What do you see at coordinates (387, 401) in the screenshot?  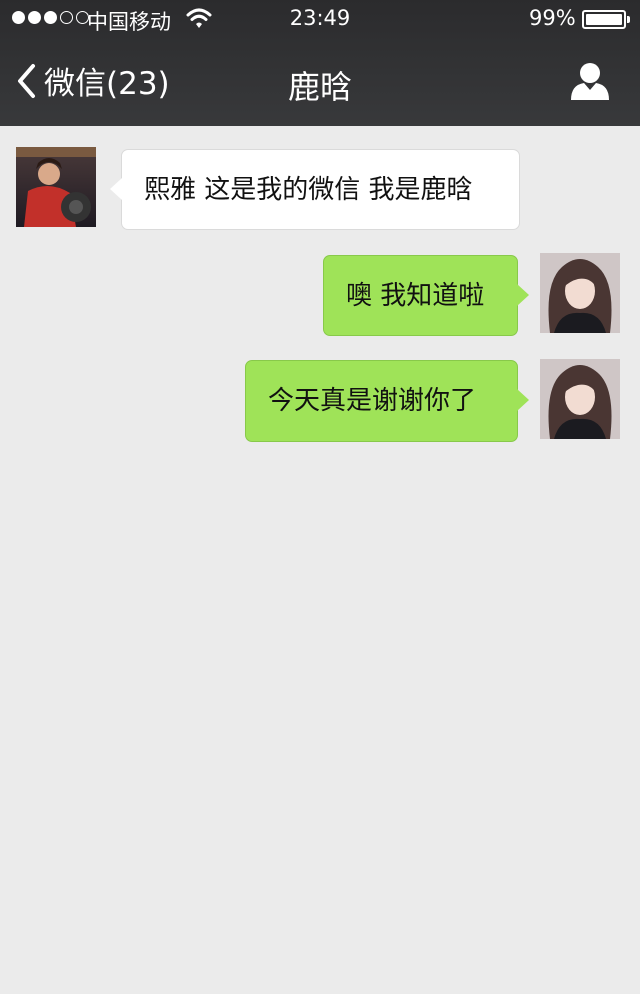 I see `message-bubble: 今天真是谢谢你了` at bounding box center [387, 401].